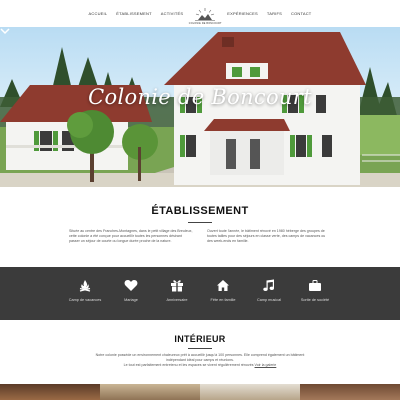 Image resolution: width=400 pixels, height=400 pixels. I want to click on feature-label: Mariage, so click(131, 300).